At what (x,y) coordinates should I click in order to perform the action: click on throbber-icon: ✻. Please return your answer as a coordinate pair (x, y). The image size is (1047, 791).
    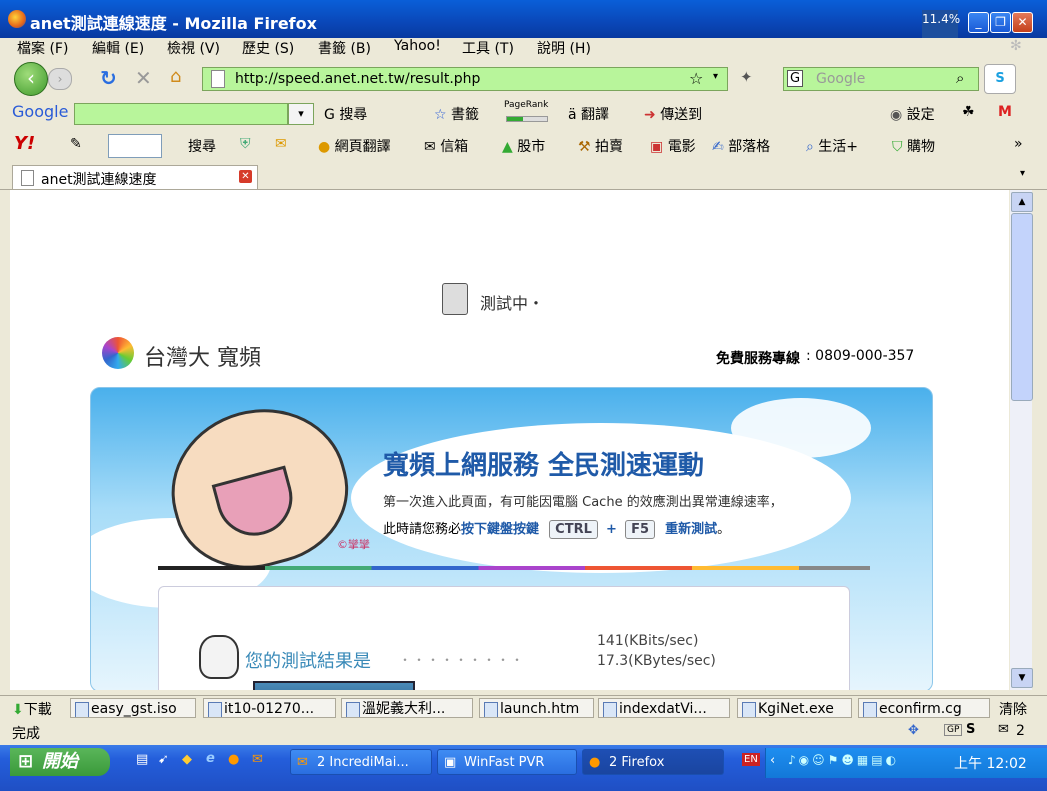
    Looking at the image, I should click on (1016, 46).